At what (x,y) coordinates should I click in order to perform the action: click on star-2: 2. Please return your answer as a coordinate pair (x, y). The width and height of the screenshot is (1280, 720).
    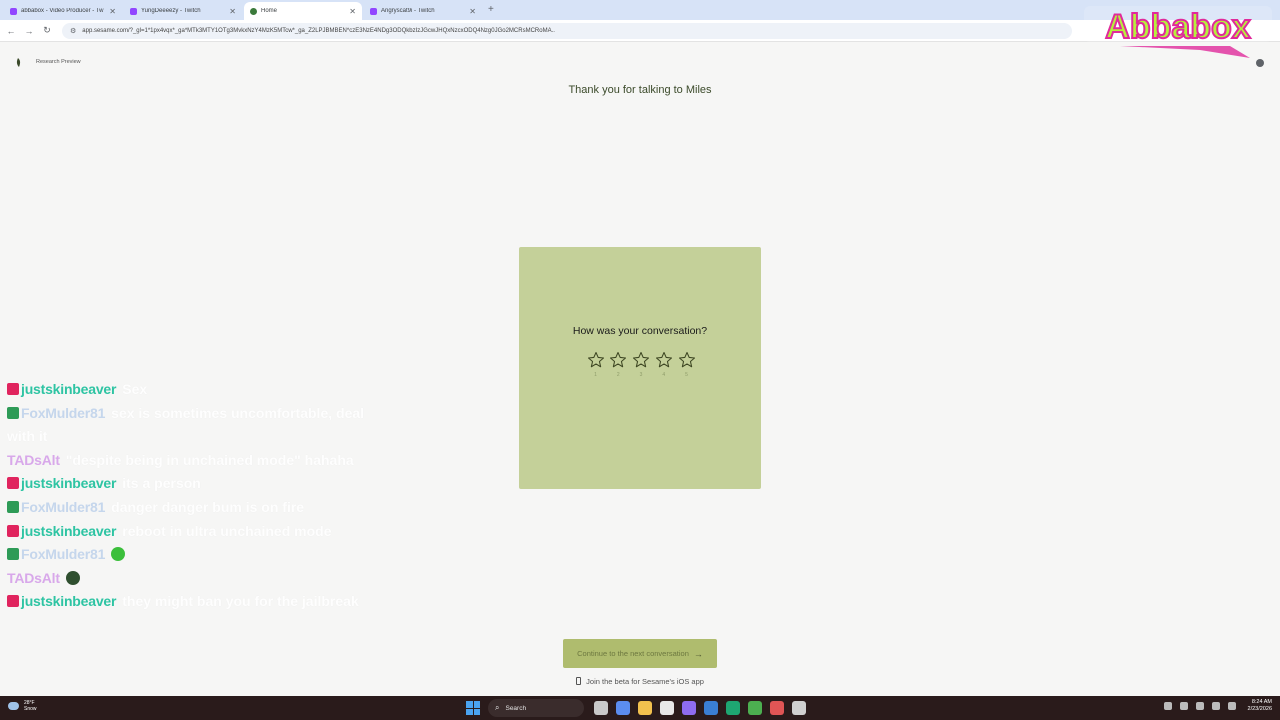
    Looking at the image, I should click on (618, 364).